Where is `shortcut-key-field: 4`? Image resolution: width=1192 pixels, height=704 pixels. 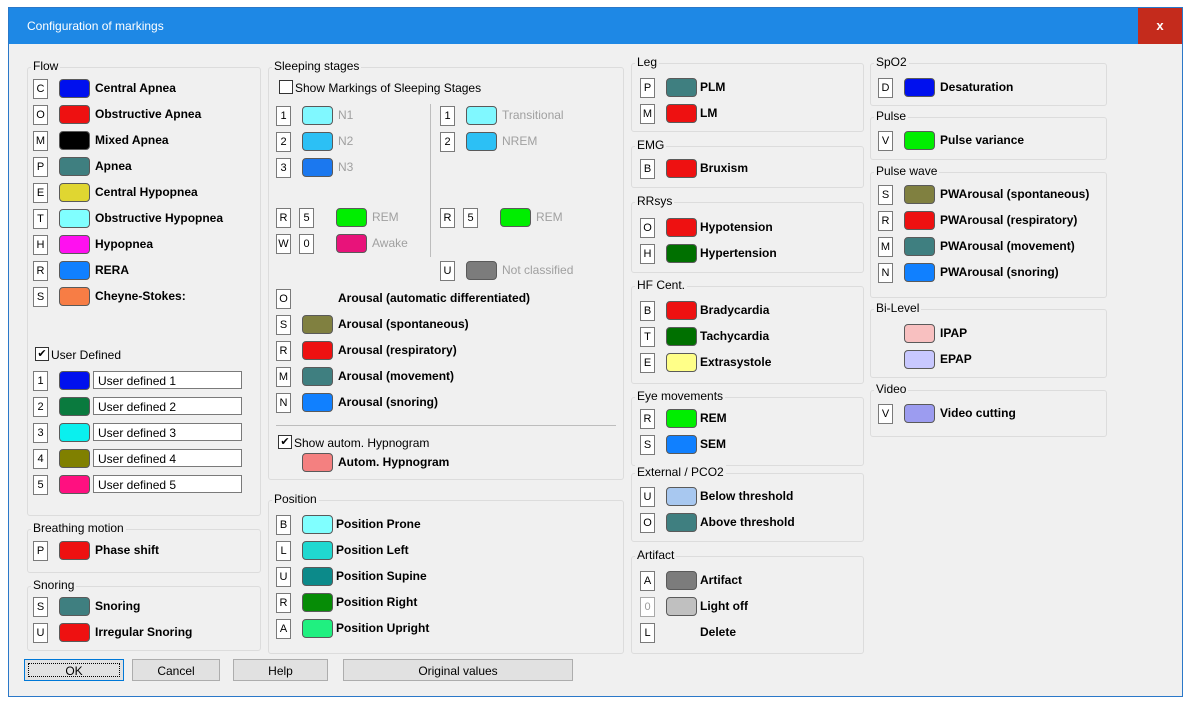
shortcut-key-field: 4 is located at coordinates (40, 459).